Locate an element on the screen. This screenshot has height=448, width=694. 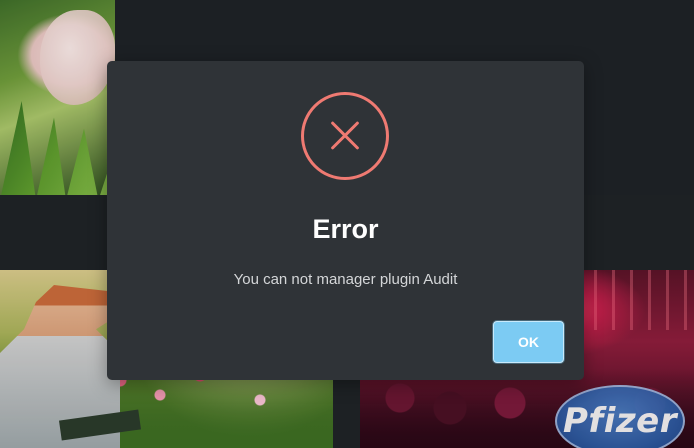
error-x-circle-icon is located at coordinates (345, 136).